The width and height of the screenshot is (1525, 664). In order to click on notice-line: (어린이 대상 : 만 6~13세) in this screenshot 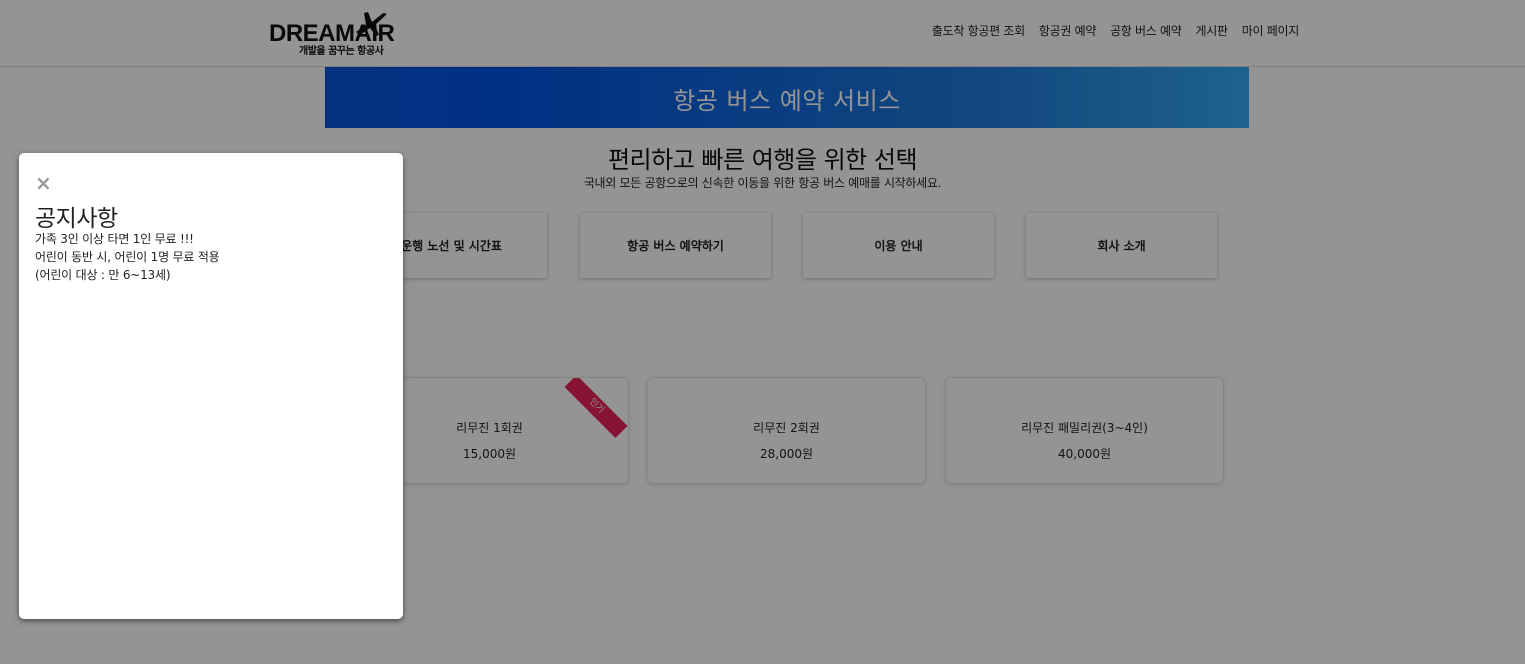, I will do `click(103, 275)`.